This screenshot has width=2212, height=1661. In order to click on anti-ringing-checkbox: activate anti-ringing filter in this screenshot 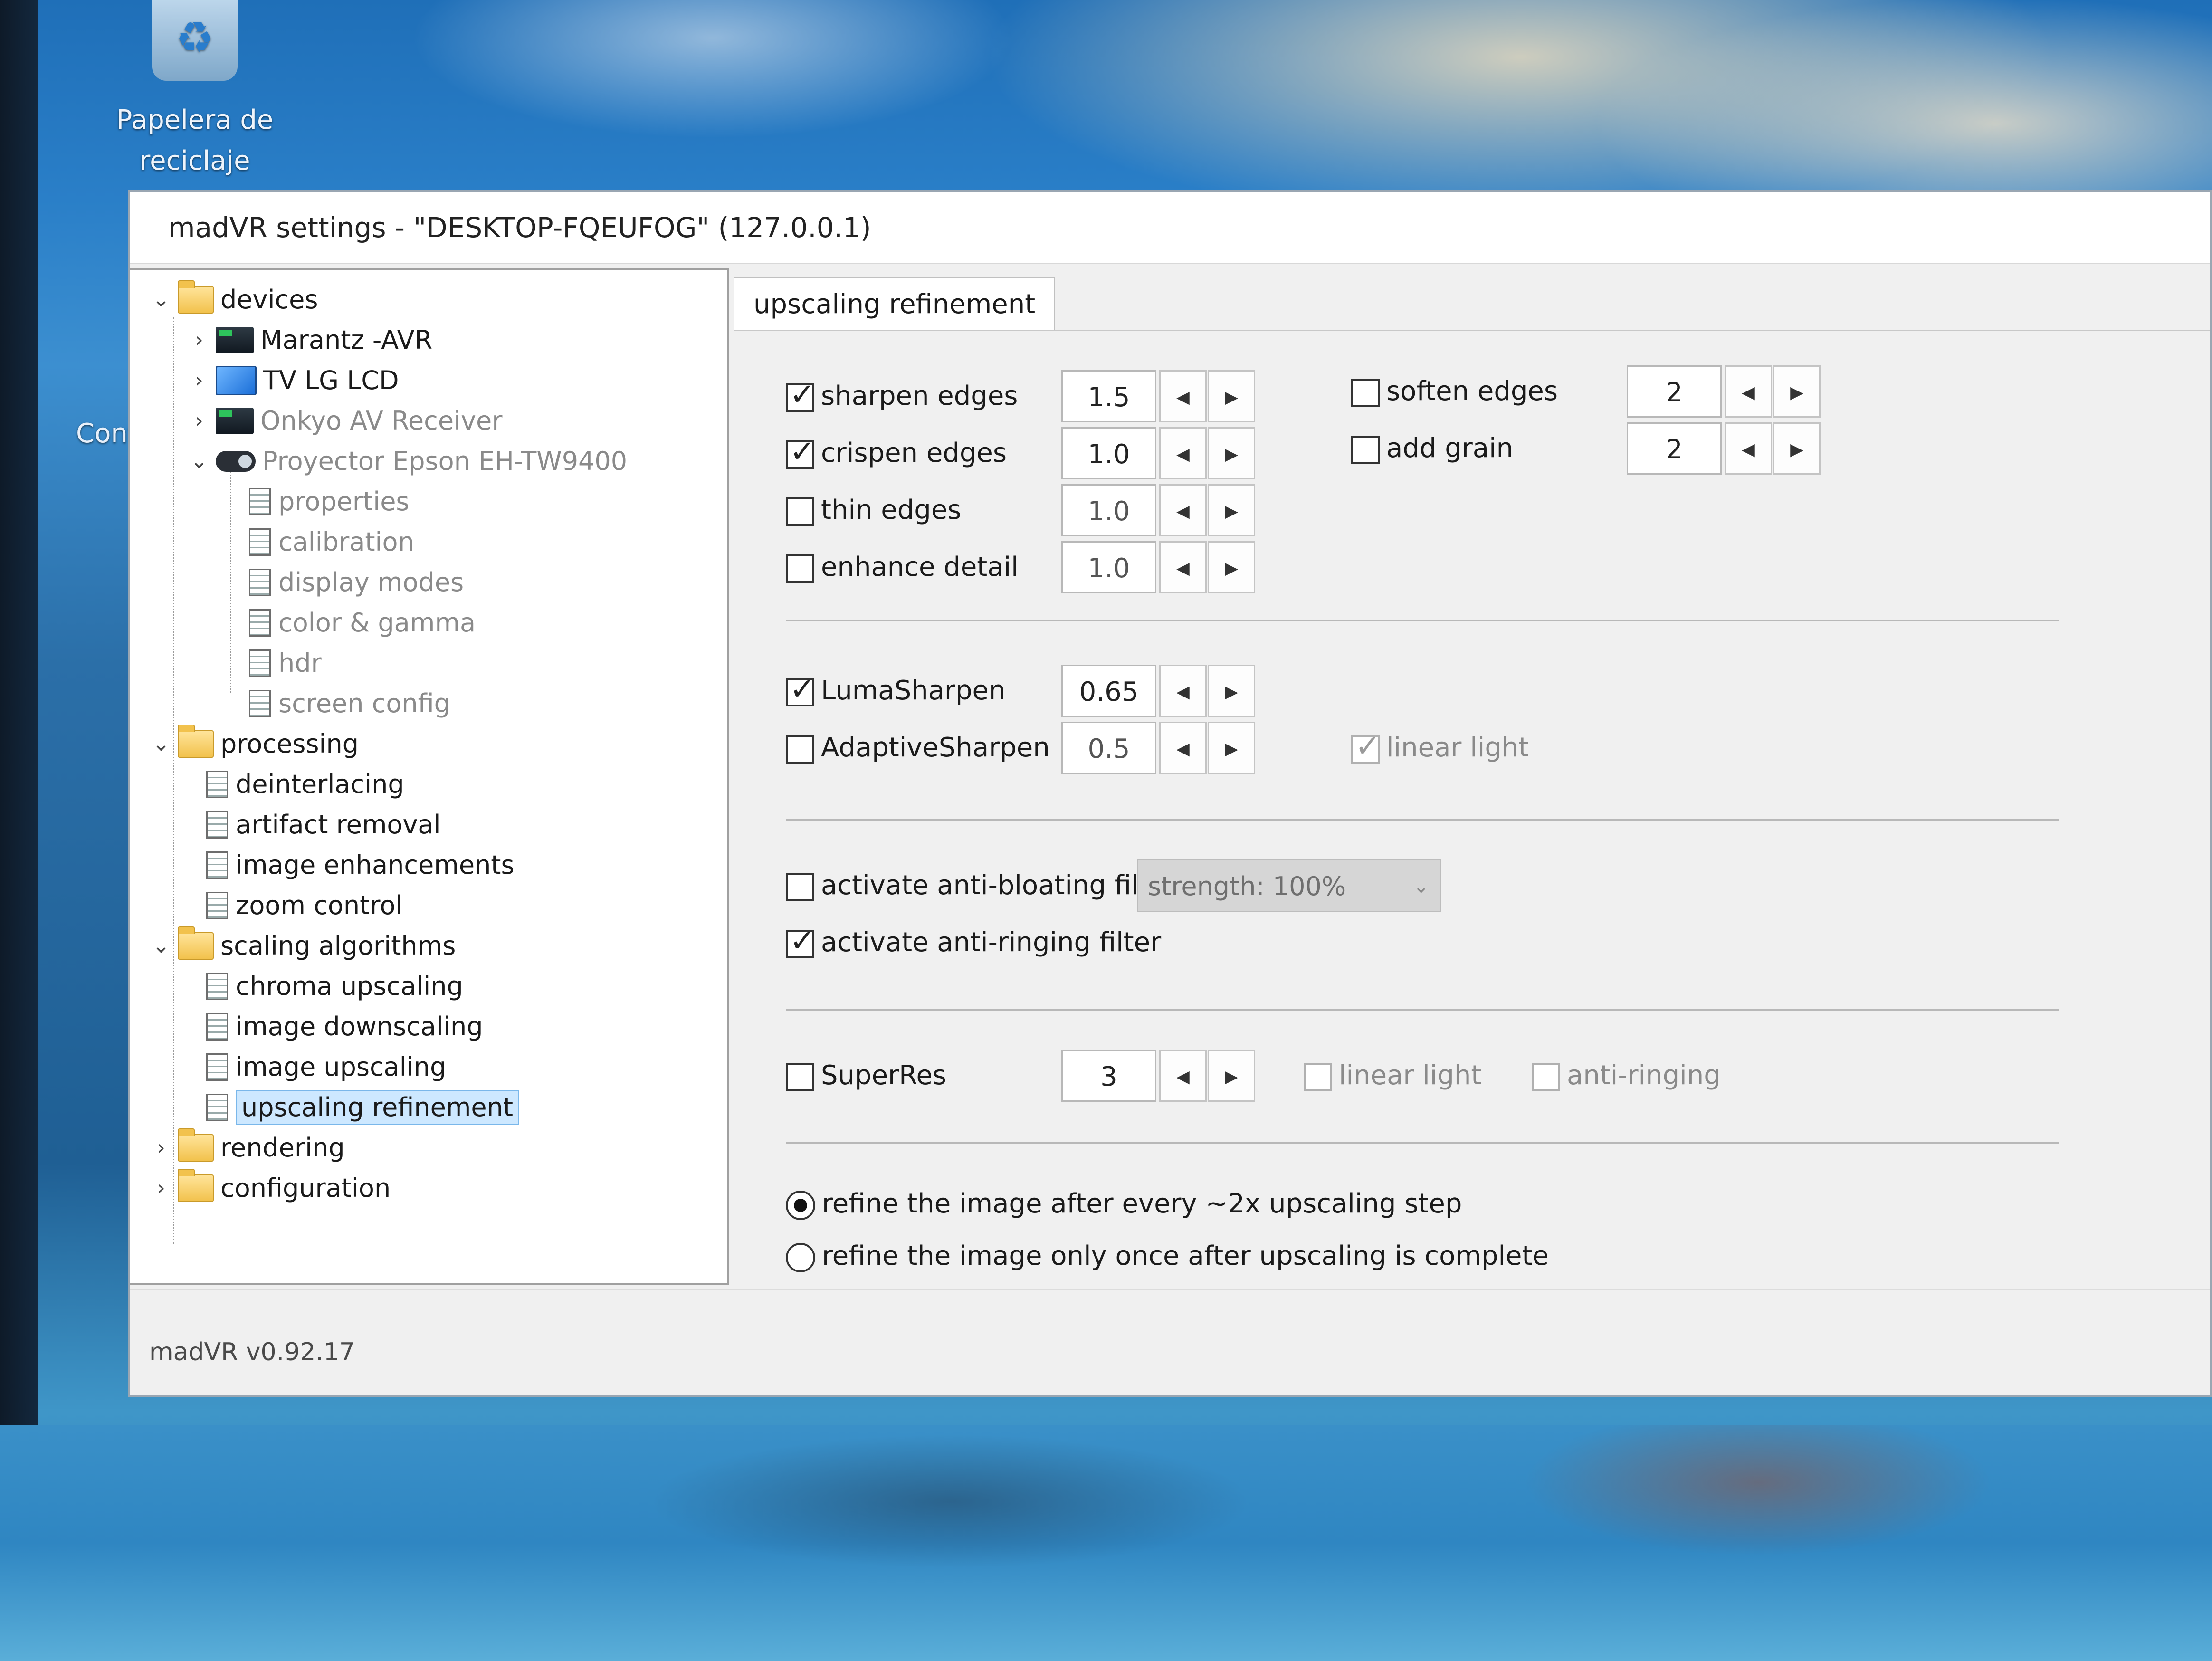, I will do `click(974, 943)`.